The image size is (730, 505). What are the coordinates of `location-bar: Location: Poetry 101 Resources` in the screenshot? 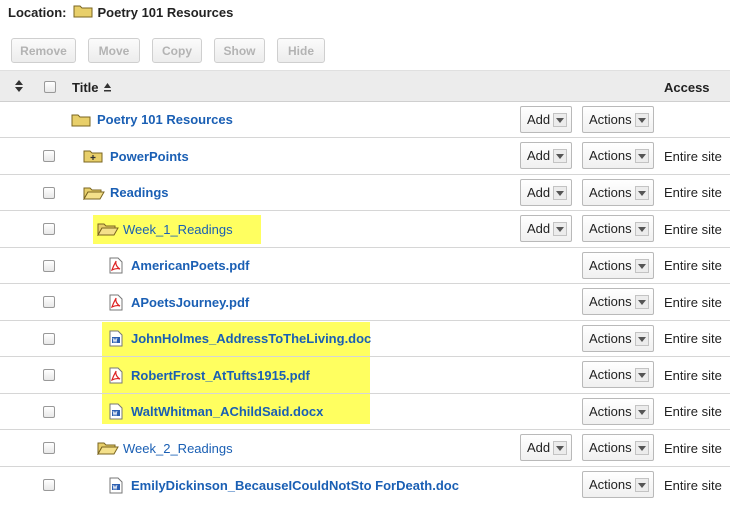 It's located at (120, 12).